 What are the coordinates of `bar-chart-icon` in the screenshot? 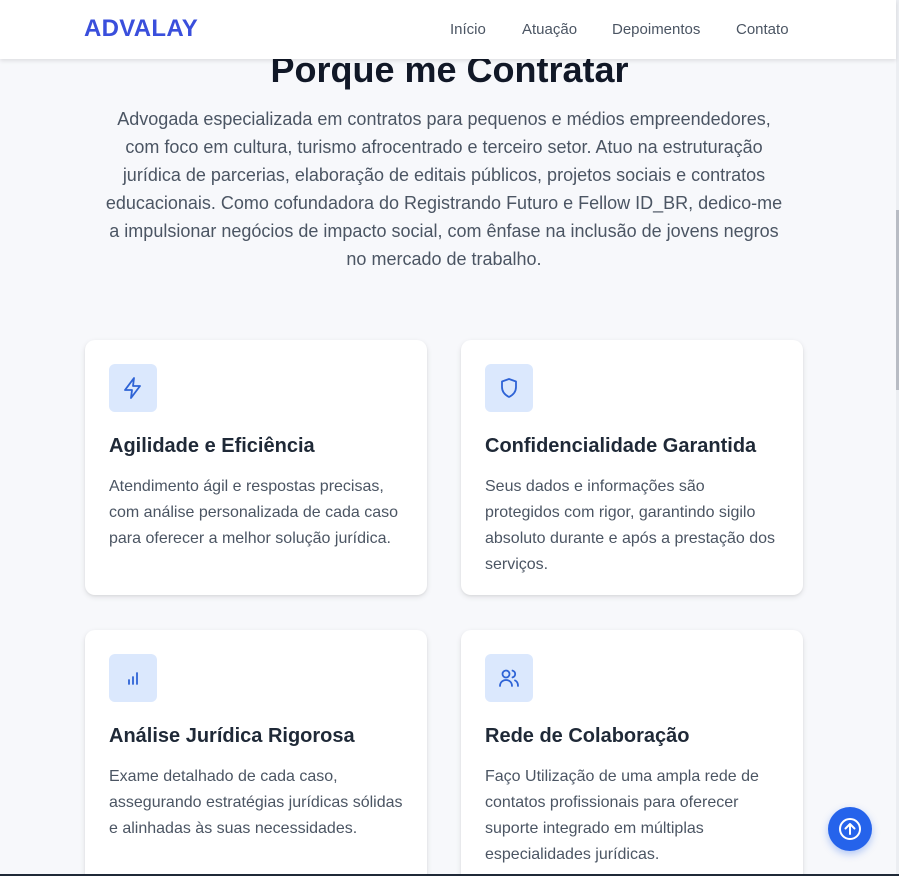 It's located at (133, 678).